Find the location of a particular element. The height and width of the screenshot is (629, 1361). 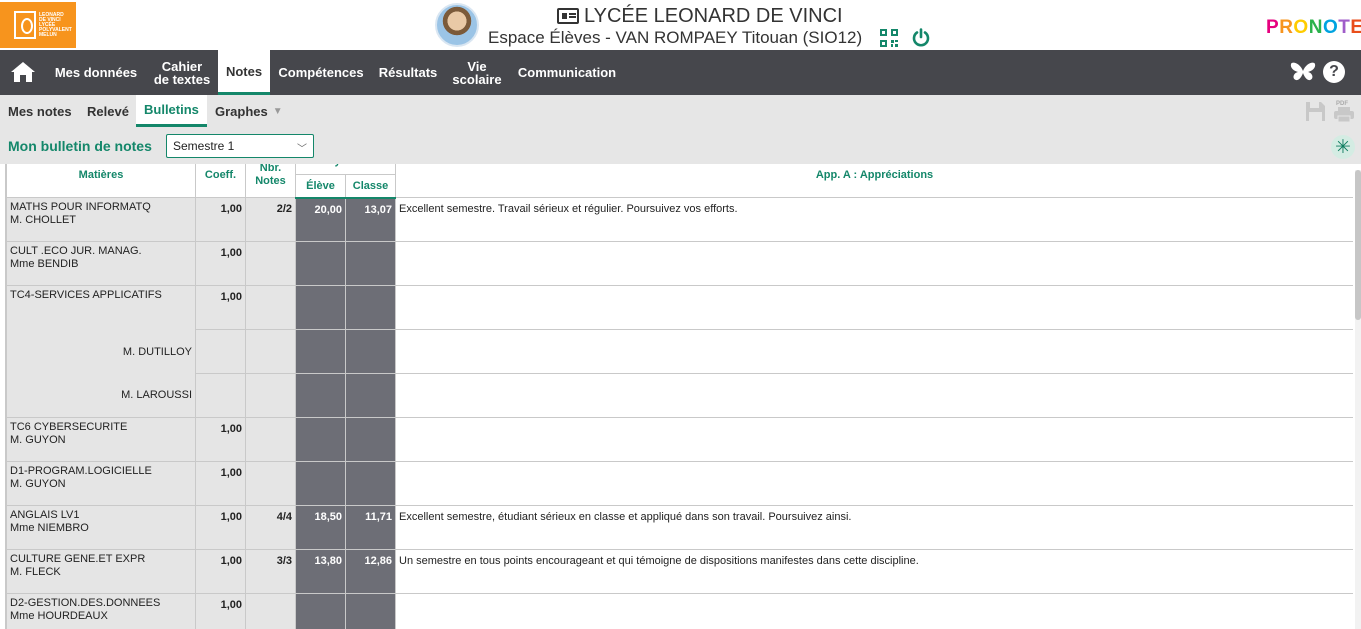

subject-cell: TC4-SERVICES APPLICATIFS is located at coordinates (101, 307).